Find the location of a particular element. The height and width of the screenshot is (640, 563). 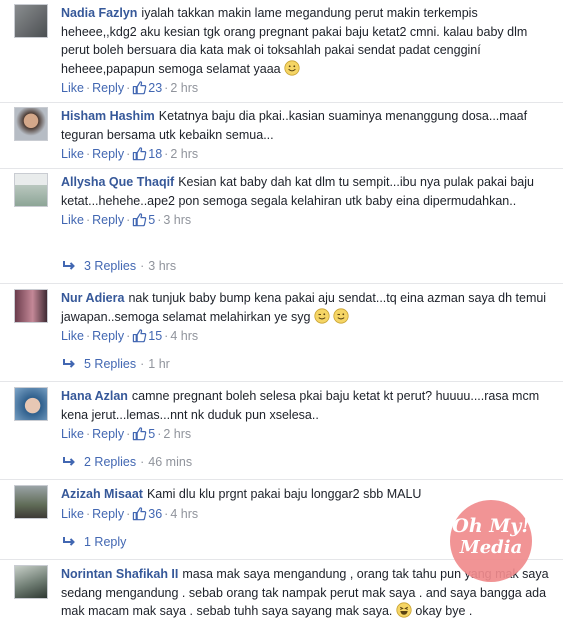

comment-actions: Like · Reply · 5 · 2 hrs is located at coordinates (126, 434).